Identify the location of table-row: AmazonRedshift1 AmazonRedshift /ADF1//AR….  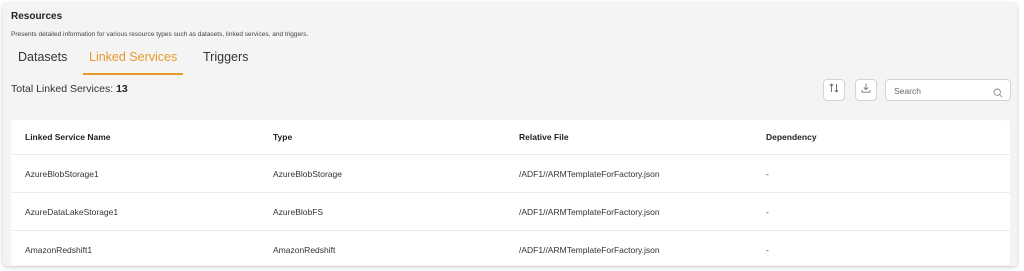
(510, 248).